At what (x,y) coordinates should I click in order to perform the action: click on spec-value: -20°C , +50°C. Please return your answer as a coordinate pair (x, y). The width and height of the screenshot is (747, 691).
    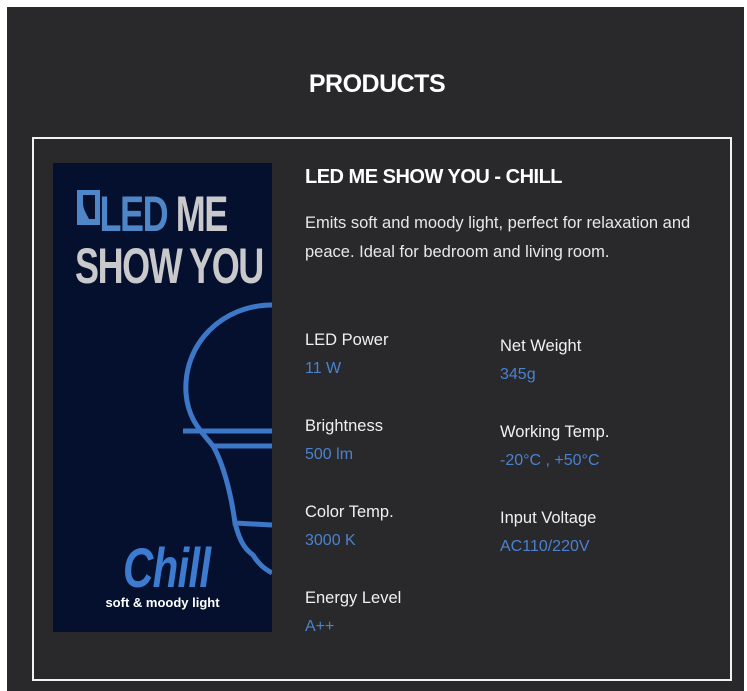
    Looking at the image, I should click on (550, 460).